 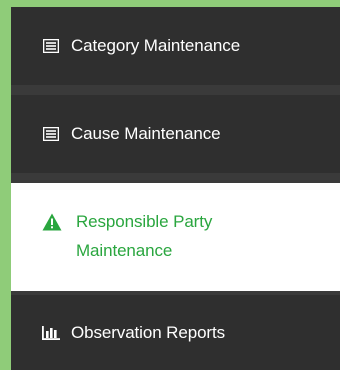 I want to click on bar-chart-icon, so click(x=51, y=332).